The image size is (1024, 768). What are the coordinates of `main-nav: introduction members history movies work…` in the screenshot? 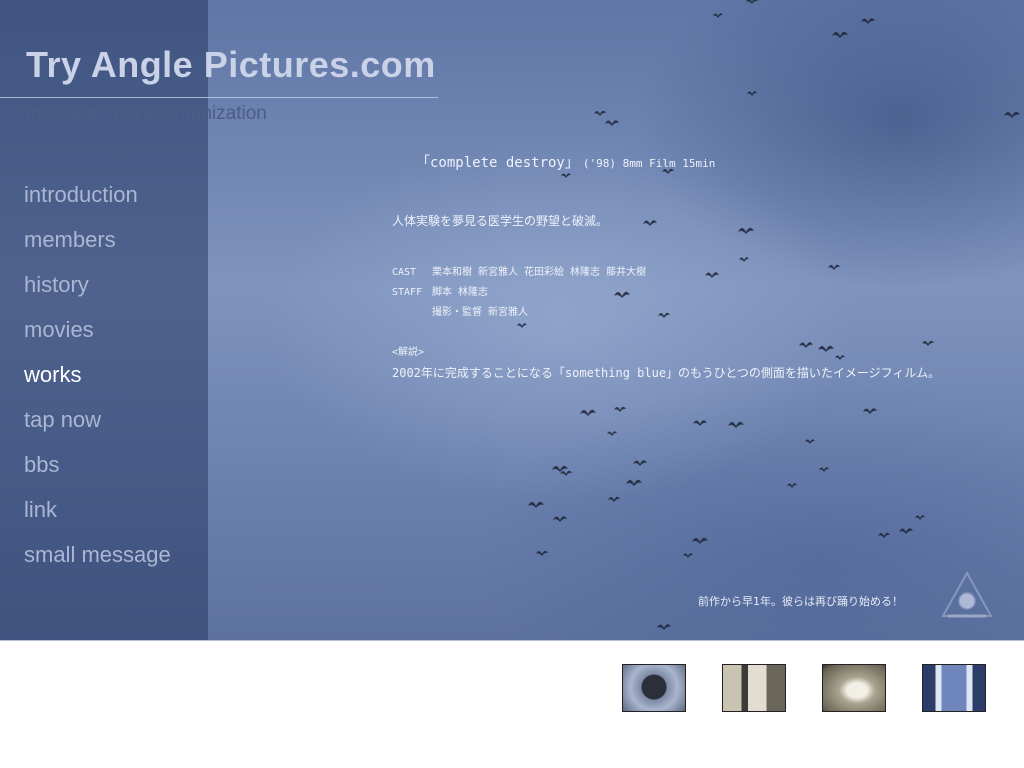 It's located at (97, 380).